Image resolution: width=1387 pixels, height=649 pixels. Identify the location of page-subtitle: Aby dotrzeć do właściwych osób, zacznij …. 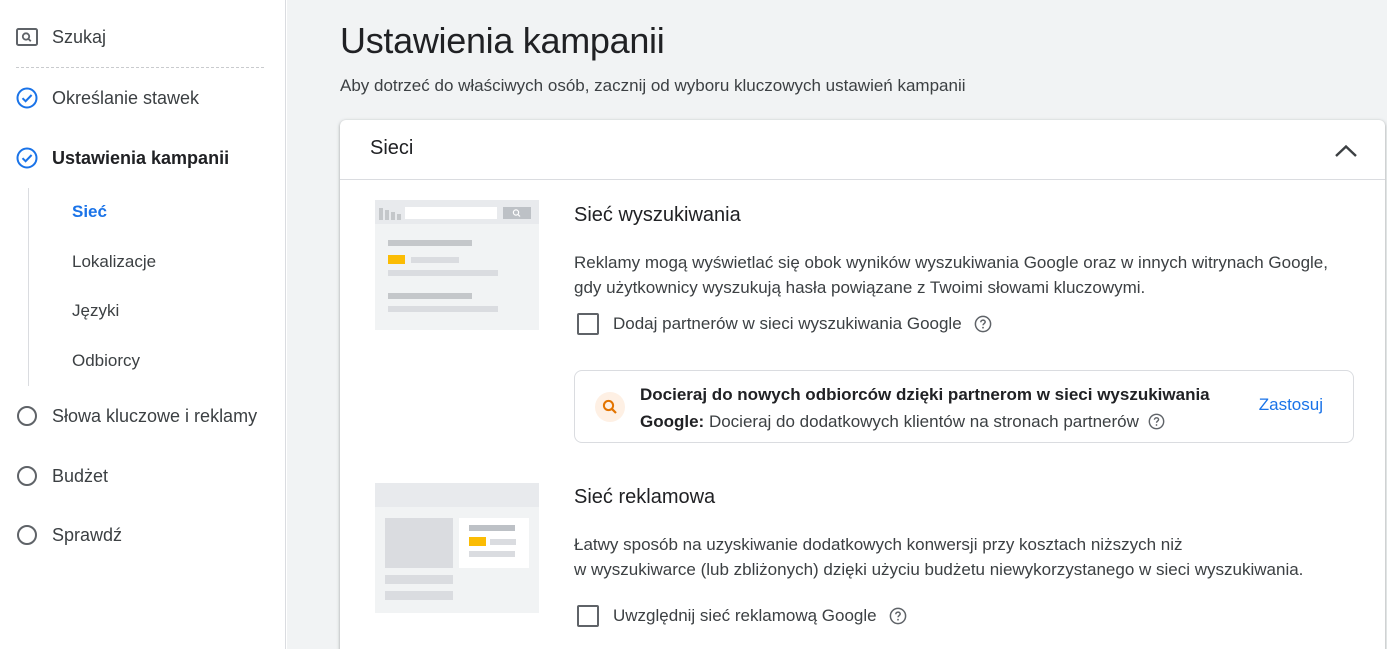
(653, 85).